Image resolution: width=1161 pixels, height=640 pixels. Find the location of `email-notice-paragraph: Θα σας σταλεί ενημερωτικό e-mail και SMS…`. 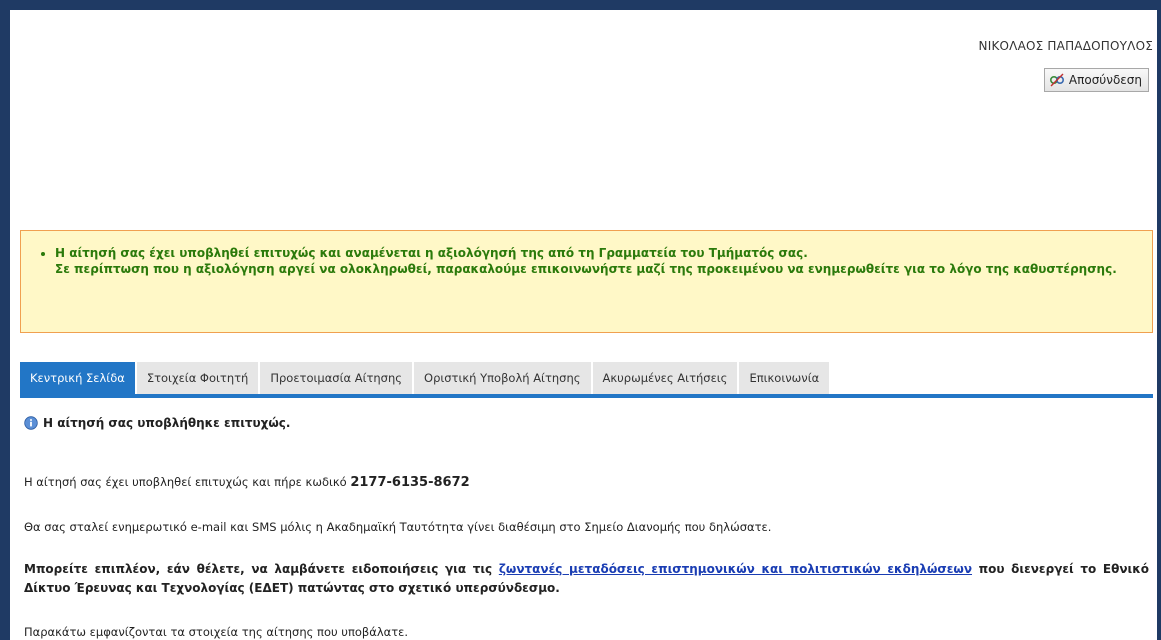

email-notice-paragraph: Θα σας σταλεί ενημερωτικό e-mail και SMS… is located at coordinates (398, 527).